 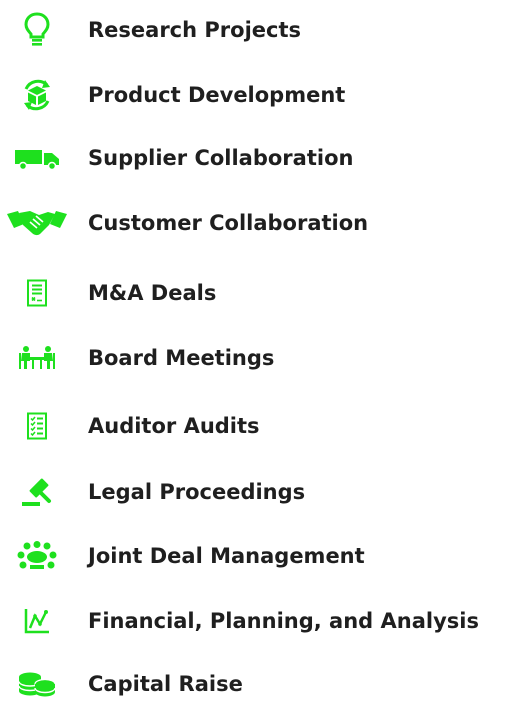 What do you see at coordinates (283, 621) in the screenshot?
I see `list-item-label: Financial, Planning, and Analysis` at bounding box center [283, 621].